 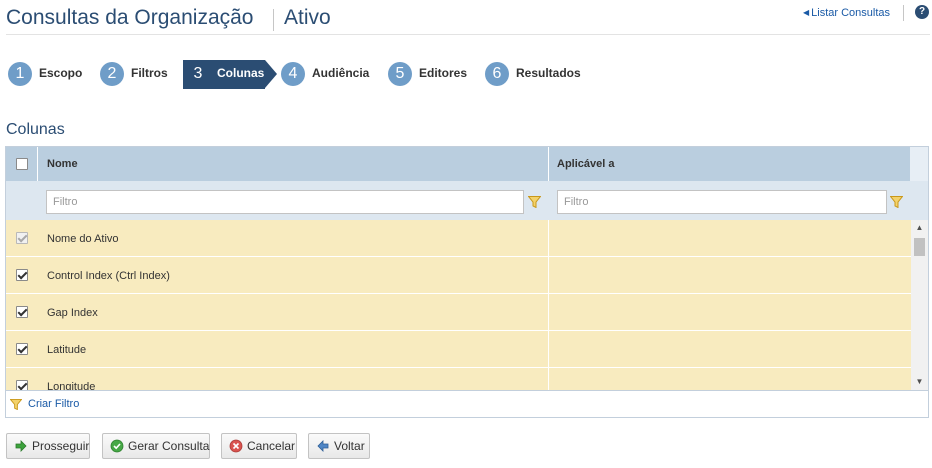 What do you see at coordinates (83, 239) in the screenshot?
I see `row-name: Nome do Ativo` at bounding box center [83, 239].